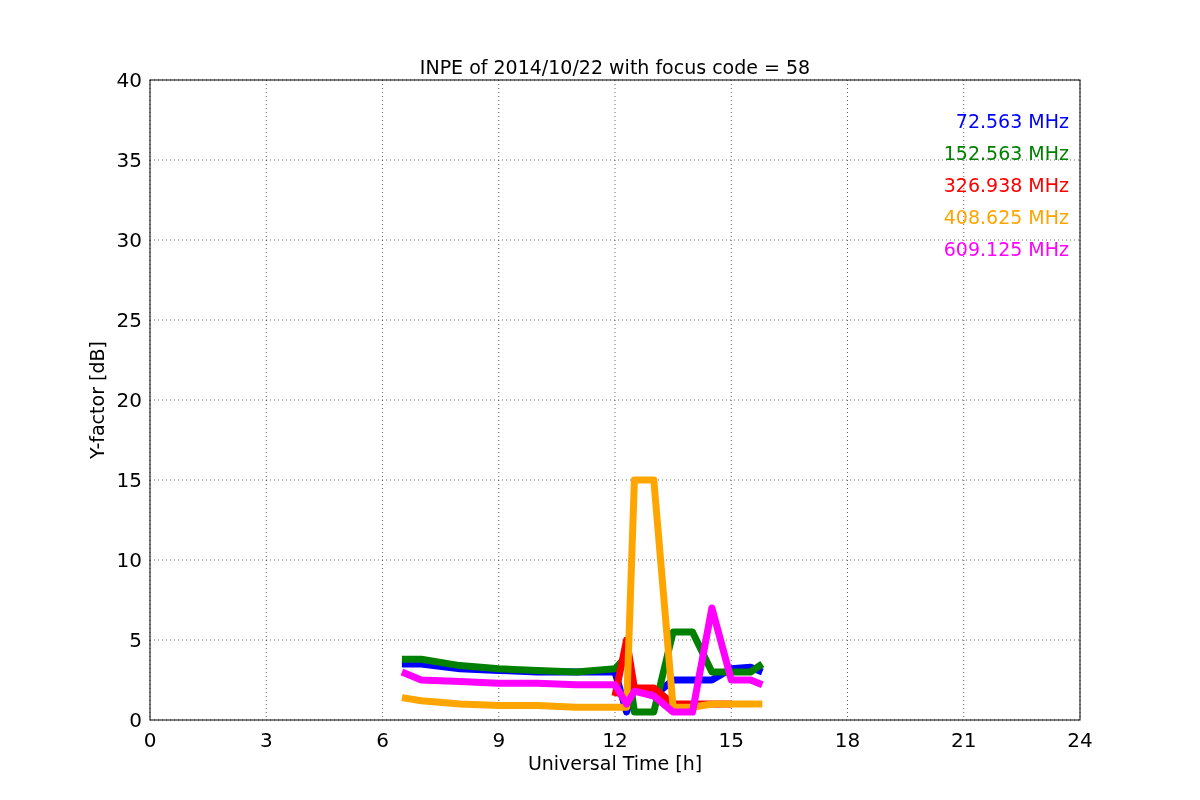 The height and width of the screenshot is (800, 1200). Describe the element at coordinates (1012, 121) in the screenshot. I see `legend-label: 72.563 MHz` at that location.